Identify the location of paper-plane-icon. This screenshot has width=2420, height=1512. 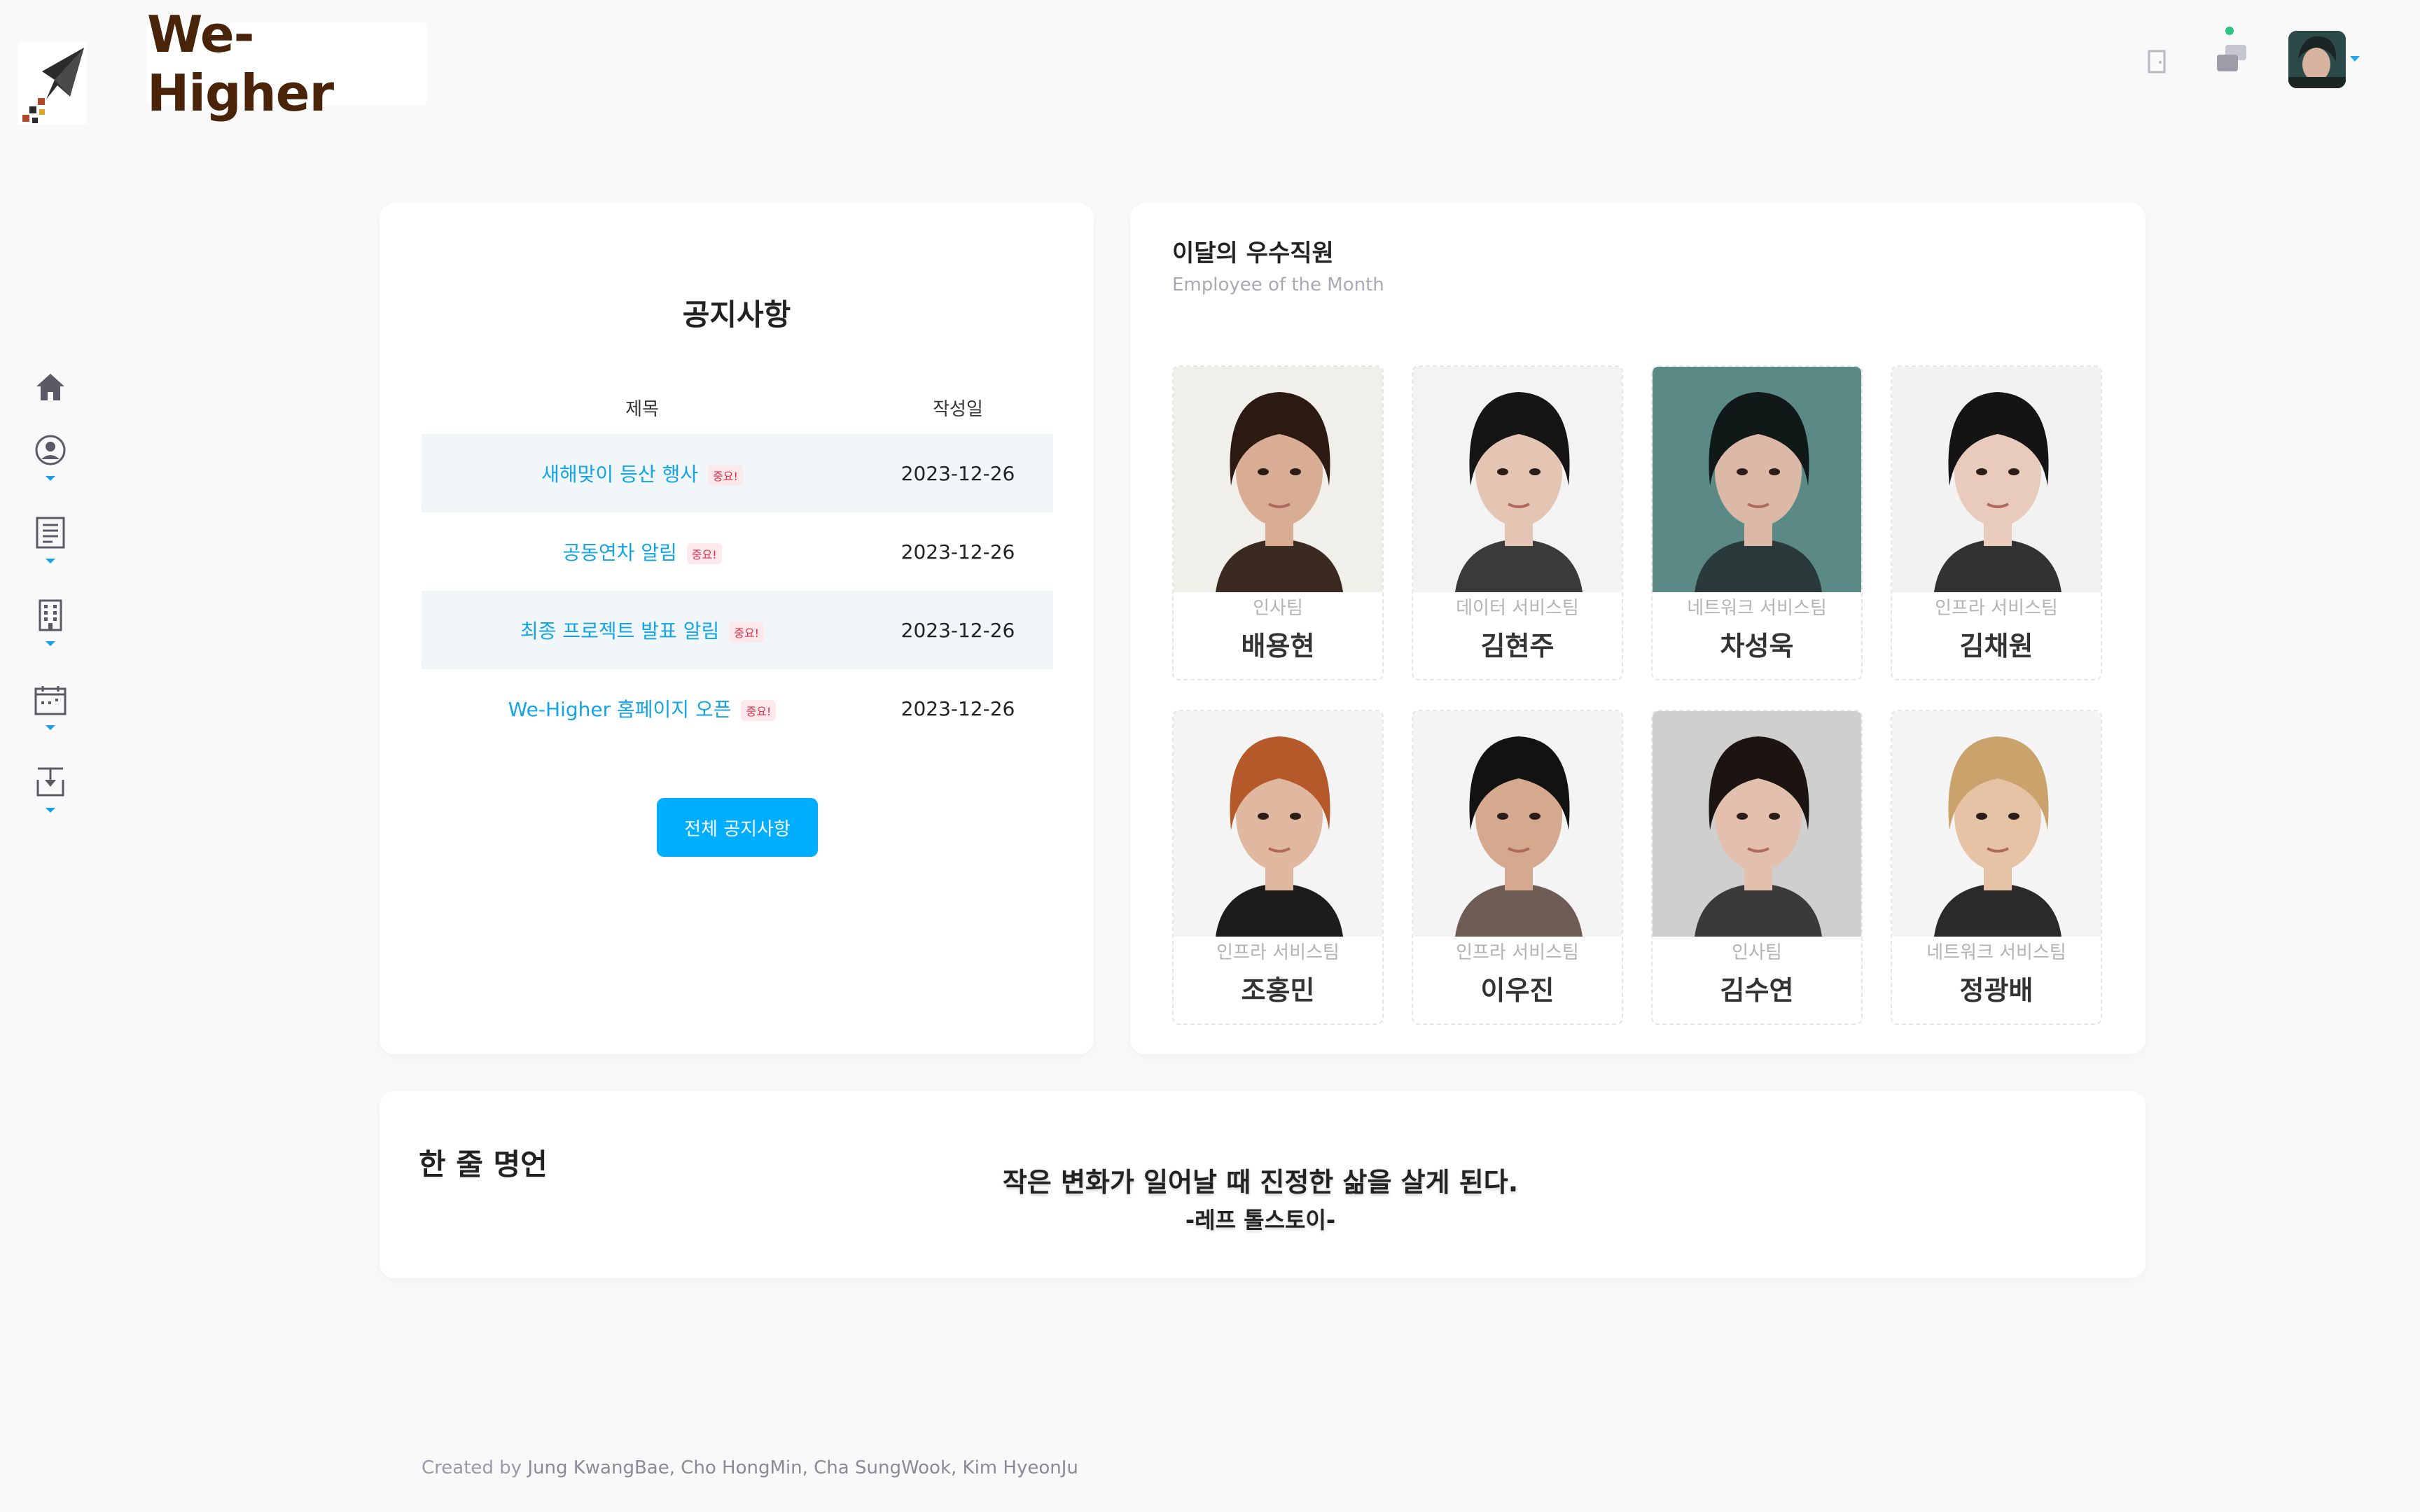
(52, 83).